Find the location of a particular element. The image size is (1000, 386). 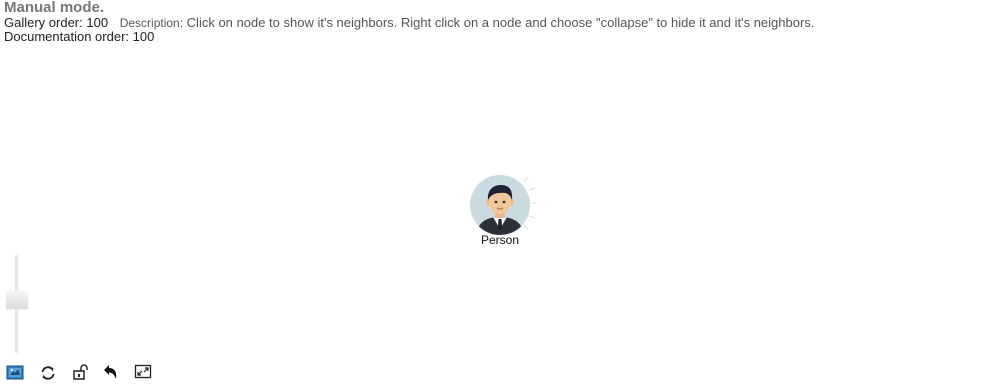

undo-button is located at coordinates (111, 372).